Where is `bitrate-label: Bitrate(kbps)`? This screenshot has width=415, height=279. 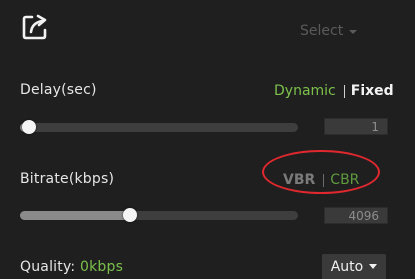 bitrate-label: Bitrate(kbps) is located at coordinates (67, 179).